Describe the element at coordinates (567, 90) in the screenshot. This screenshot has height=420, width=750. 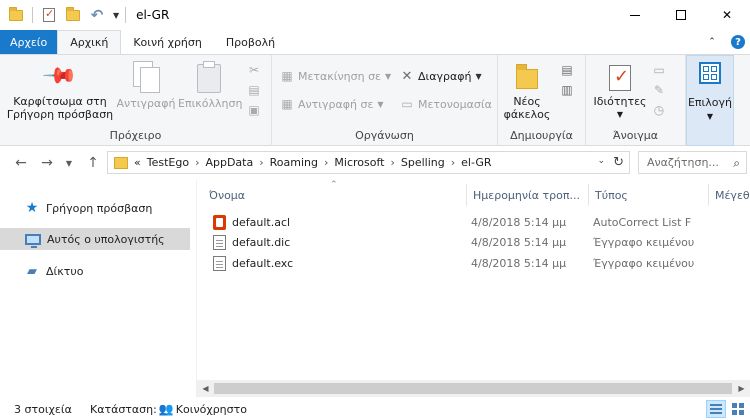
I see `easy-access-icon: ▥` at that location.